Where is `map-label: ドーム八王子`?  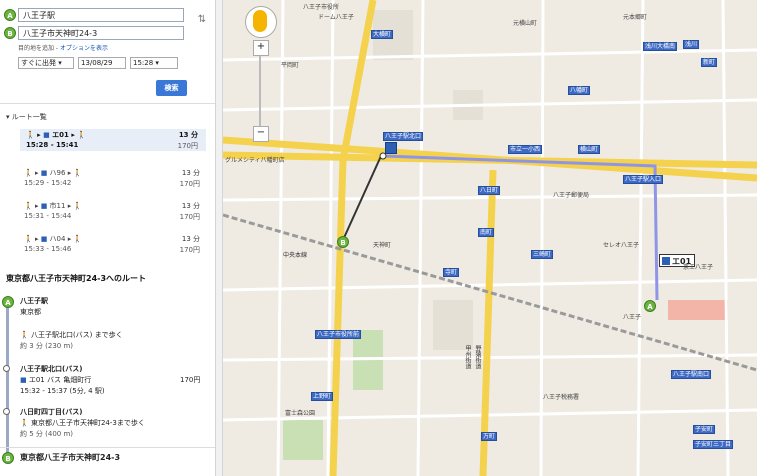 map-label: ドーム八王子 is located at coordinates (336, 17).